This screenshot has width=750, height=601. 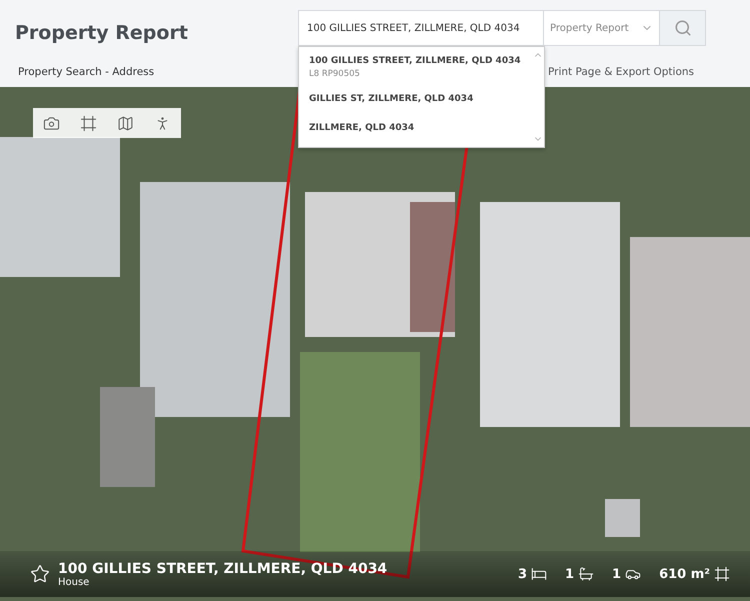 I want to click on page-title: Property Report, so click(x=102, y=33).